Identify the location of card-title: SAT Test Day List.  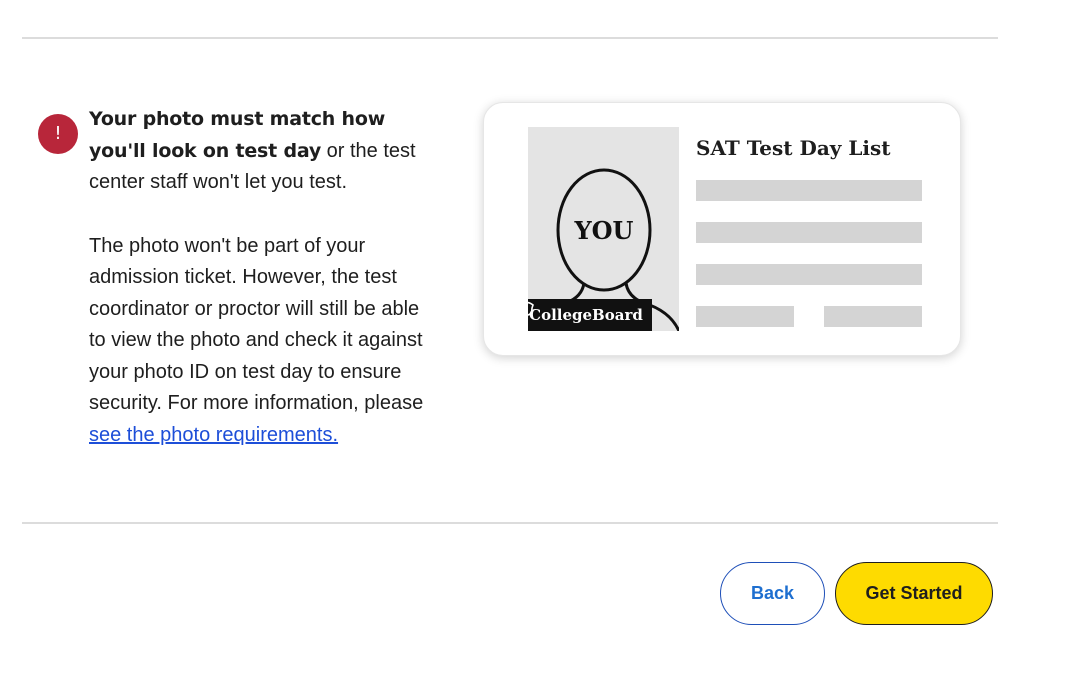
(793, 148).